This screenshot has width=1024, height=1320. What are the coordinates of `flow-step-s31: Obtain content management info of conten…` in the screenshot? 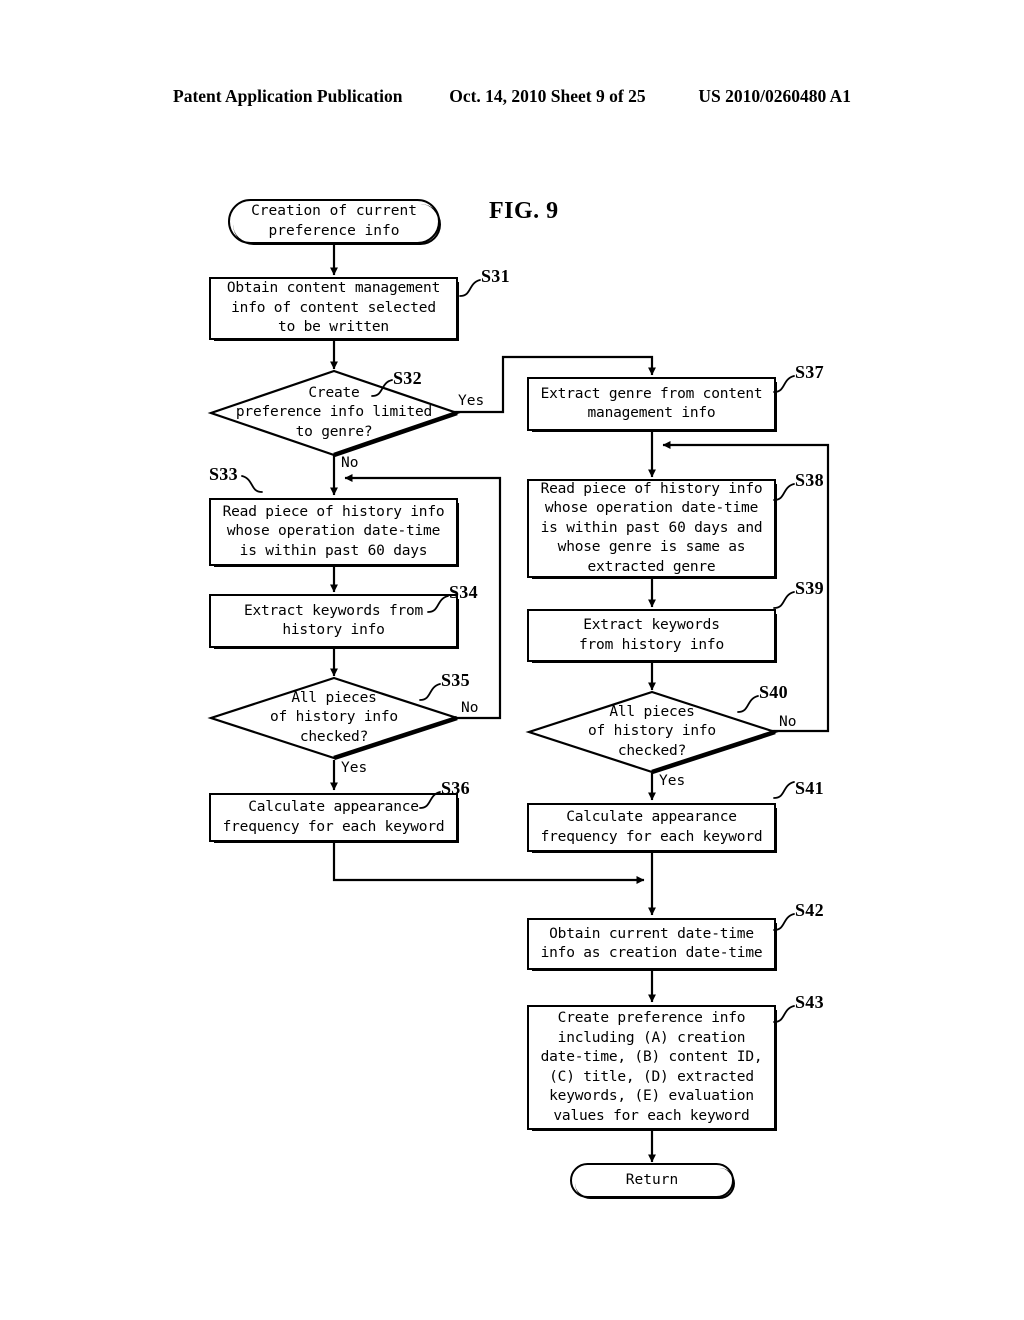 It's located at (334, 309).